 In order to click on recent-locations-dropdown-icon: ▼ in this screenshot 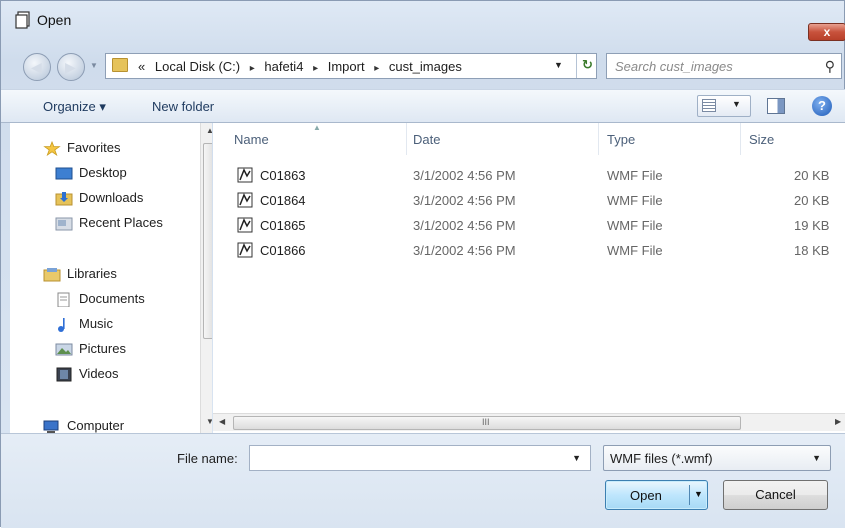, I will do `click(94, 65)`.